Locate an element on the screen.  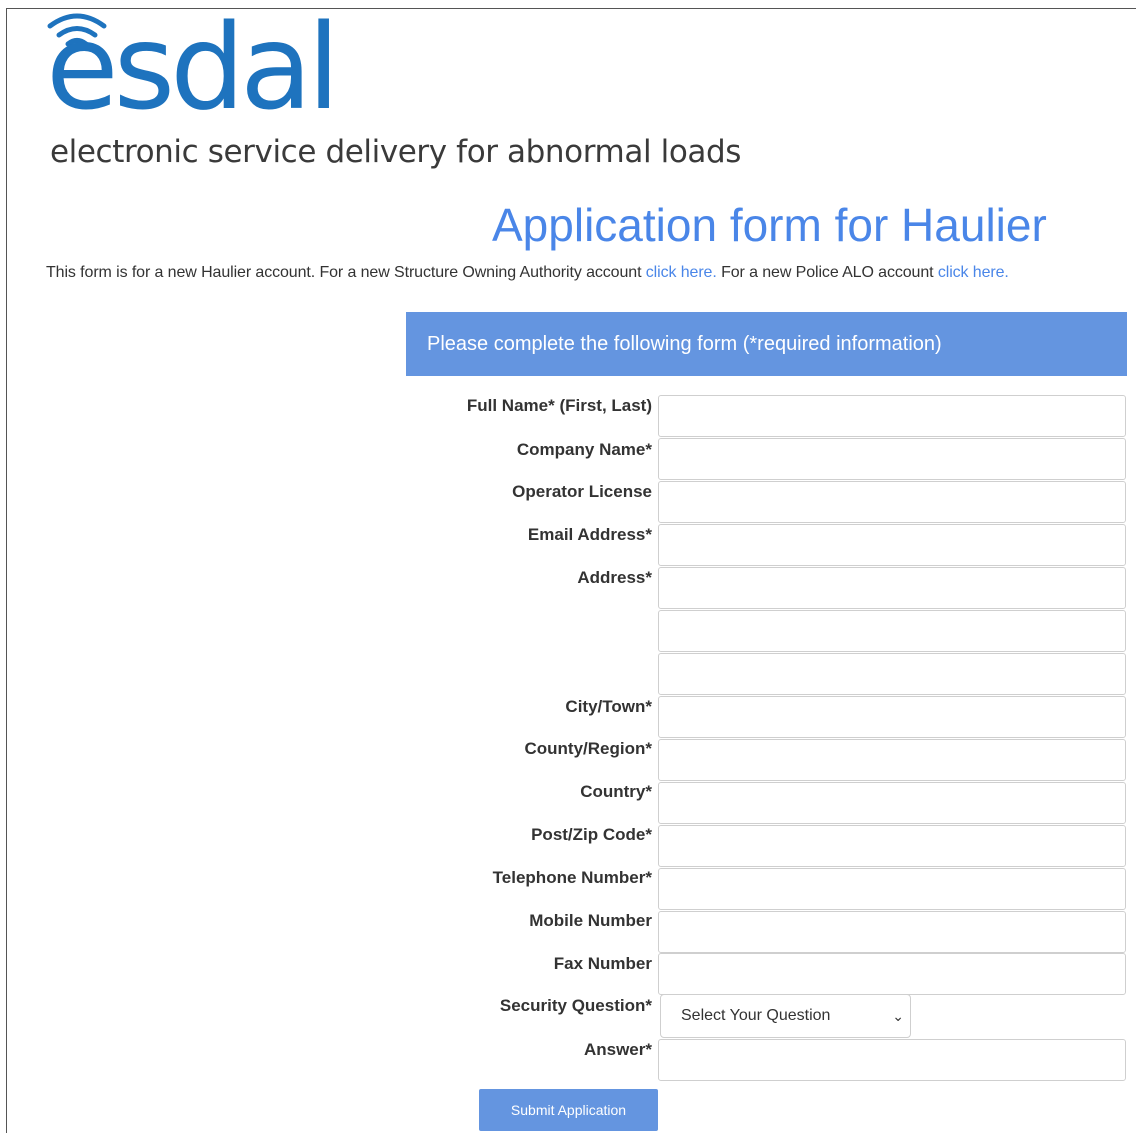
submit-application-button: Submit Application is located at coordinates (568, 1110).